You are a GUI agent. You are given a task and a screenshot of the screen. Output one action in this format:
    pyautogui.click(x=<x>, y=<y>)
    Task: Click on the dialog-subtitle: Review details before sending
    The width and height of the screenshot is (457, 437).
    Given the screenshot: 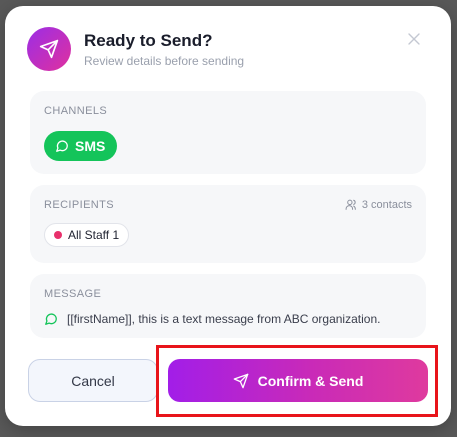 What is the action you would take?
    pyautogui.click(x=164, y=61)
    